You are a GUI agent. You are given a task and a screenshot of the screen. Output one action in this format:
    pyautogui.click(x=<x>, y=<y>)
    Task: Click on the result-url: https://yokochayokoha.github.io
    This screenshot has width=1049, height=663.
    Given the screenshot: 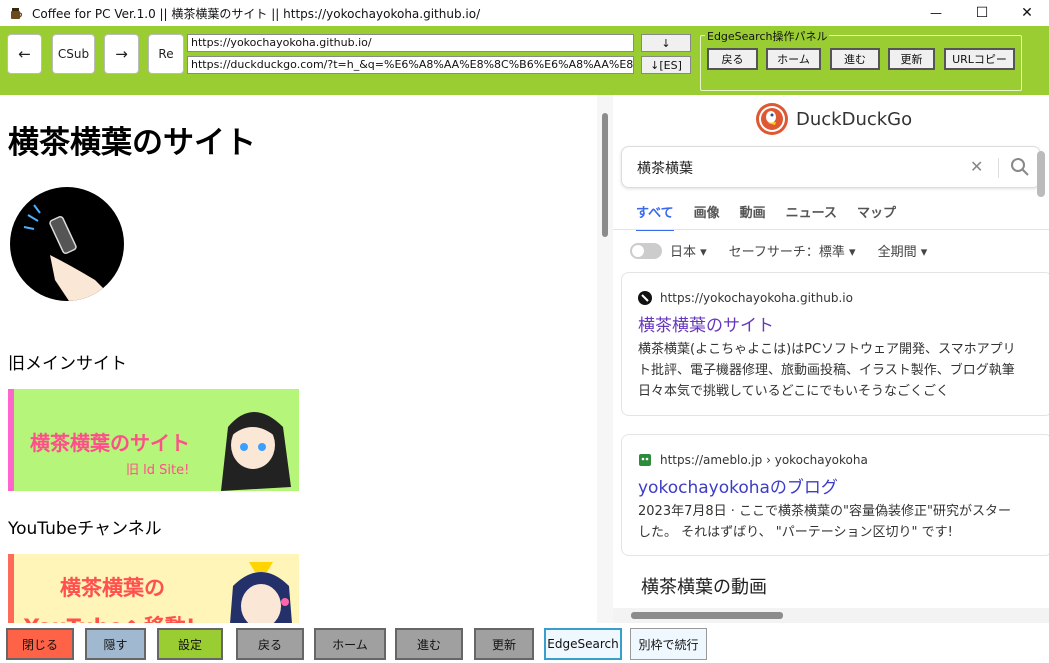 What is the action you would take?
    pyautogui.click(x=745, y=298)
    